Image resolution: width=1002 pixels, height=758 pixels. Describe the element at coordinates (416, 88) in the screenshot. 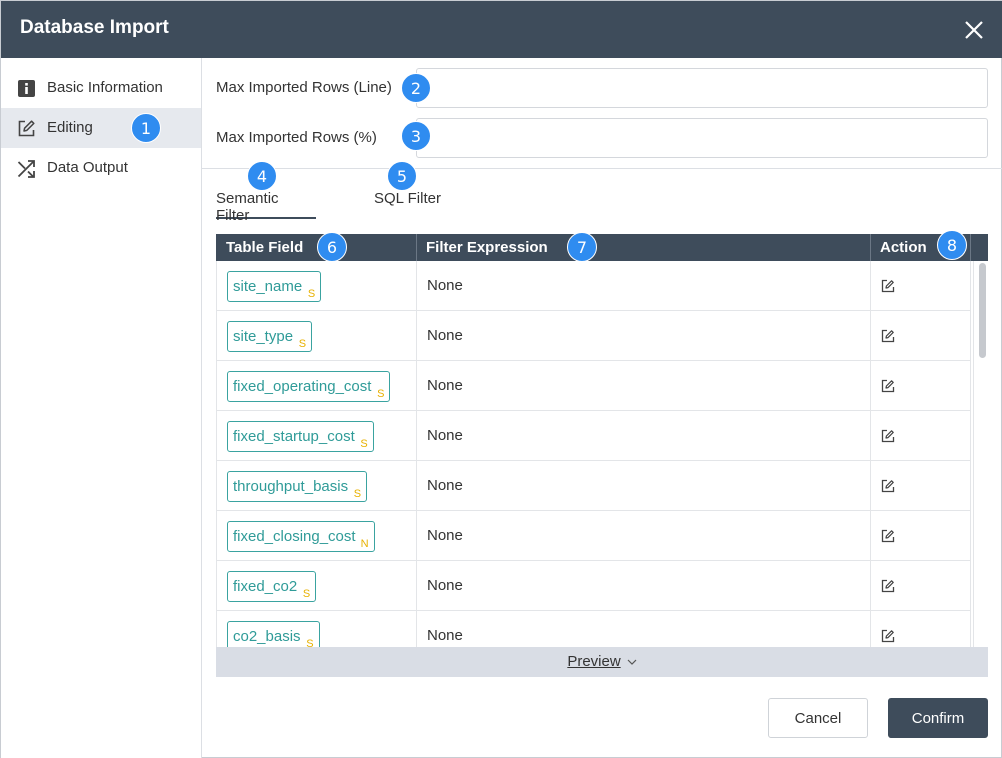

I see `callout-badge-2: 2` at that location.